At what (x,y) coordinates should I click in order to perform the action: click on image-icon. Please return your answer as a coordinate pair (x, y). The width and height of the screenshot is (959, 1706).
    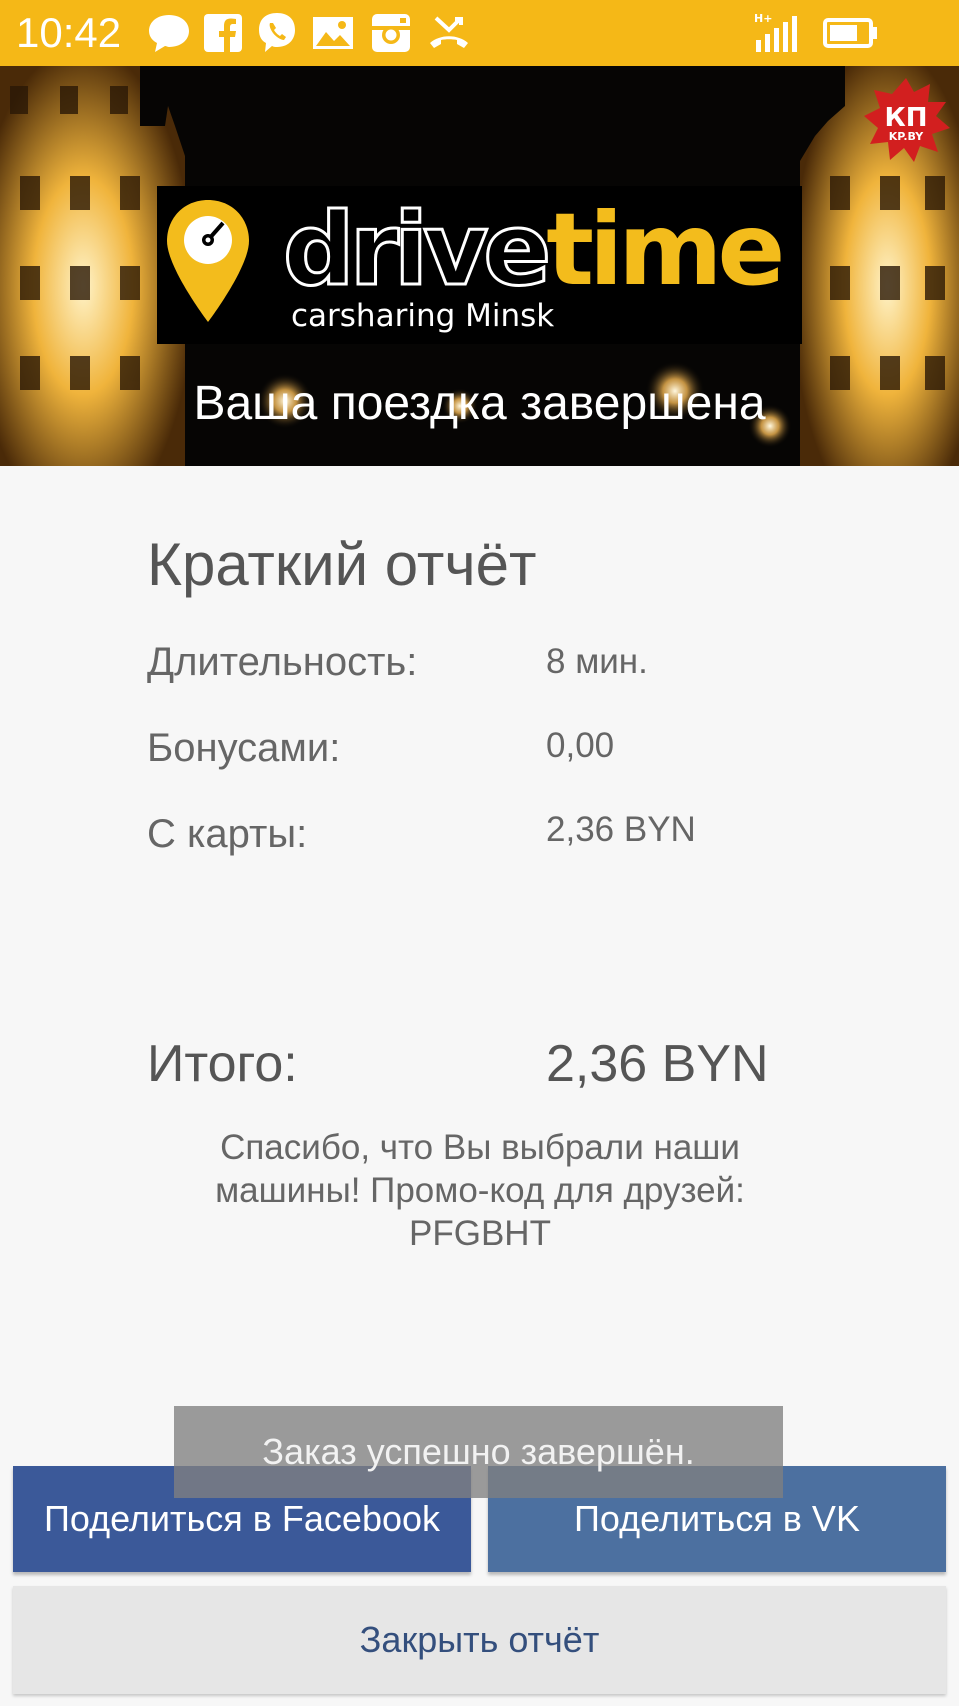
    Looking at the image, I should click on (333, 33).